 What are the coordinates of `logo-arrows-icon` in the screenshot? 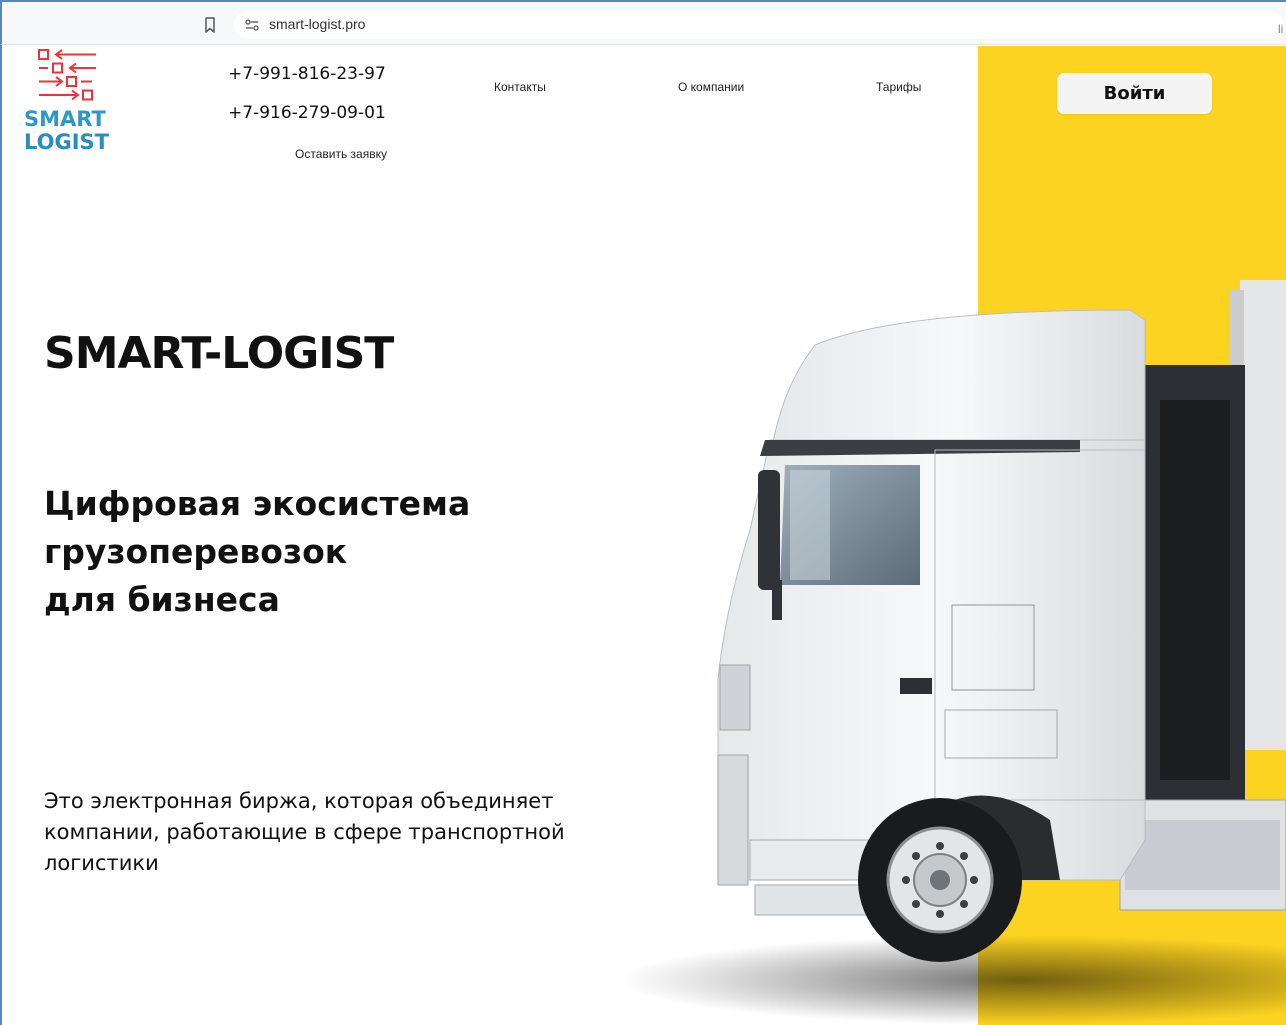 It's located at (67, 75).